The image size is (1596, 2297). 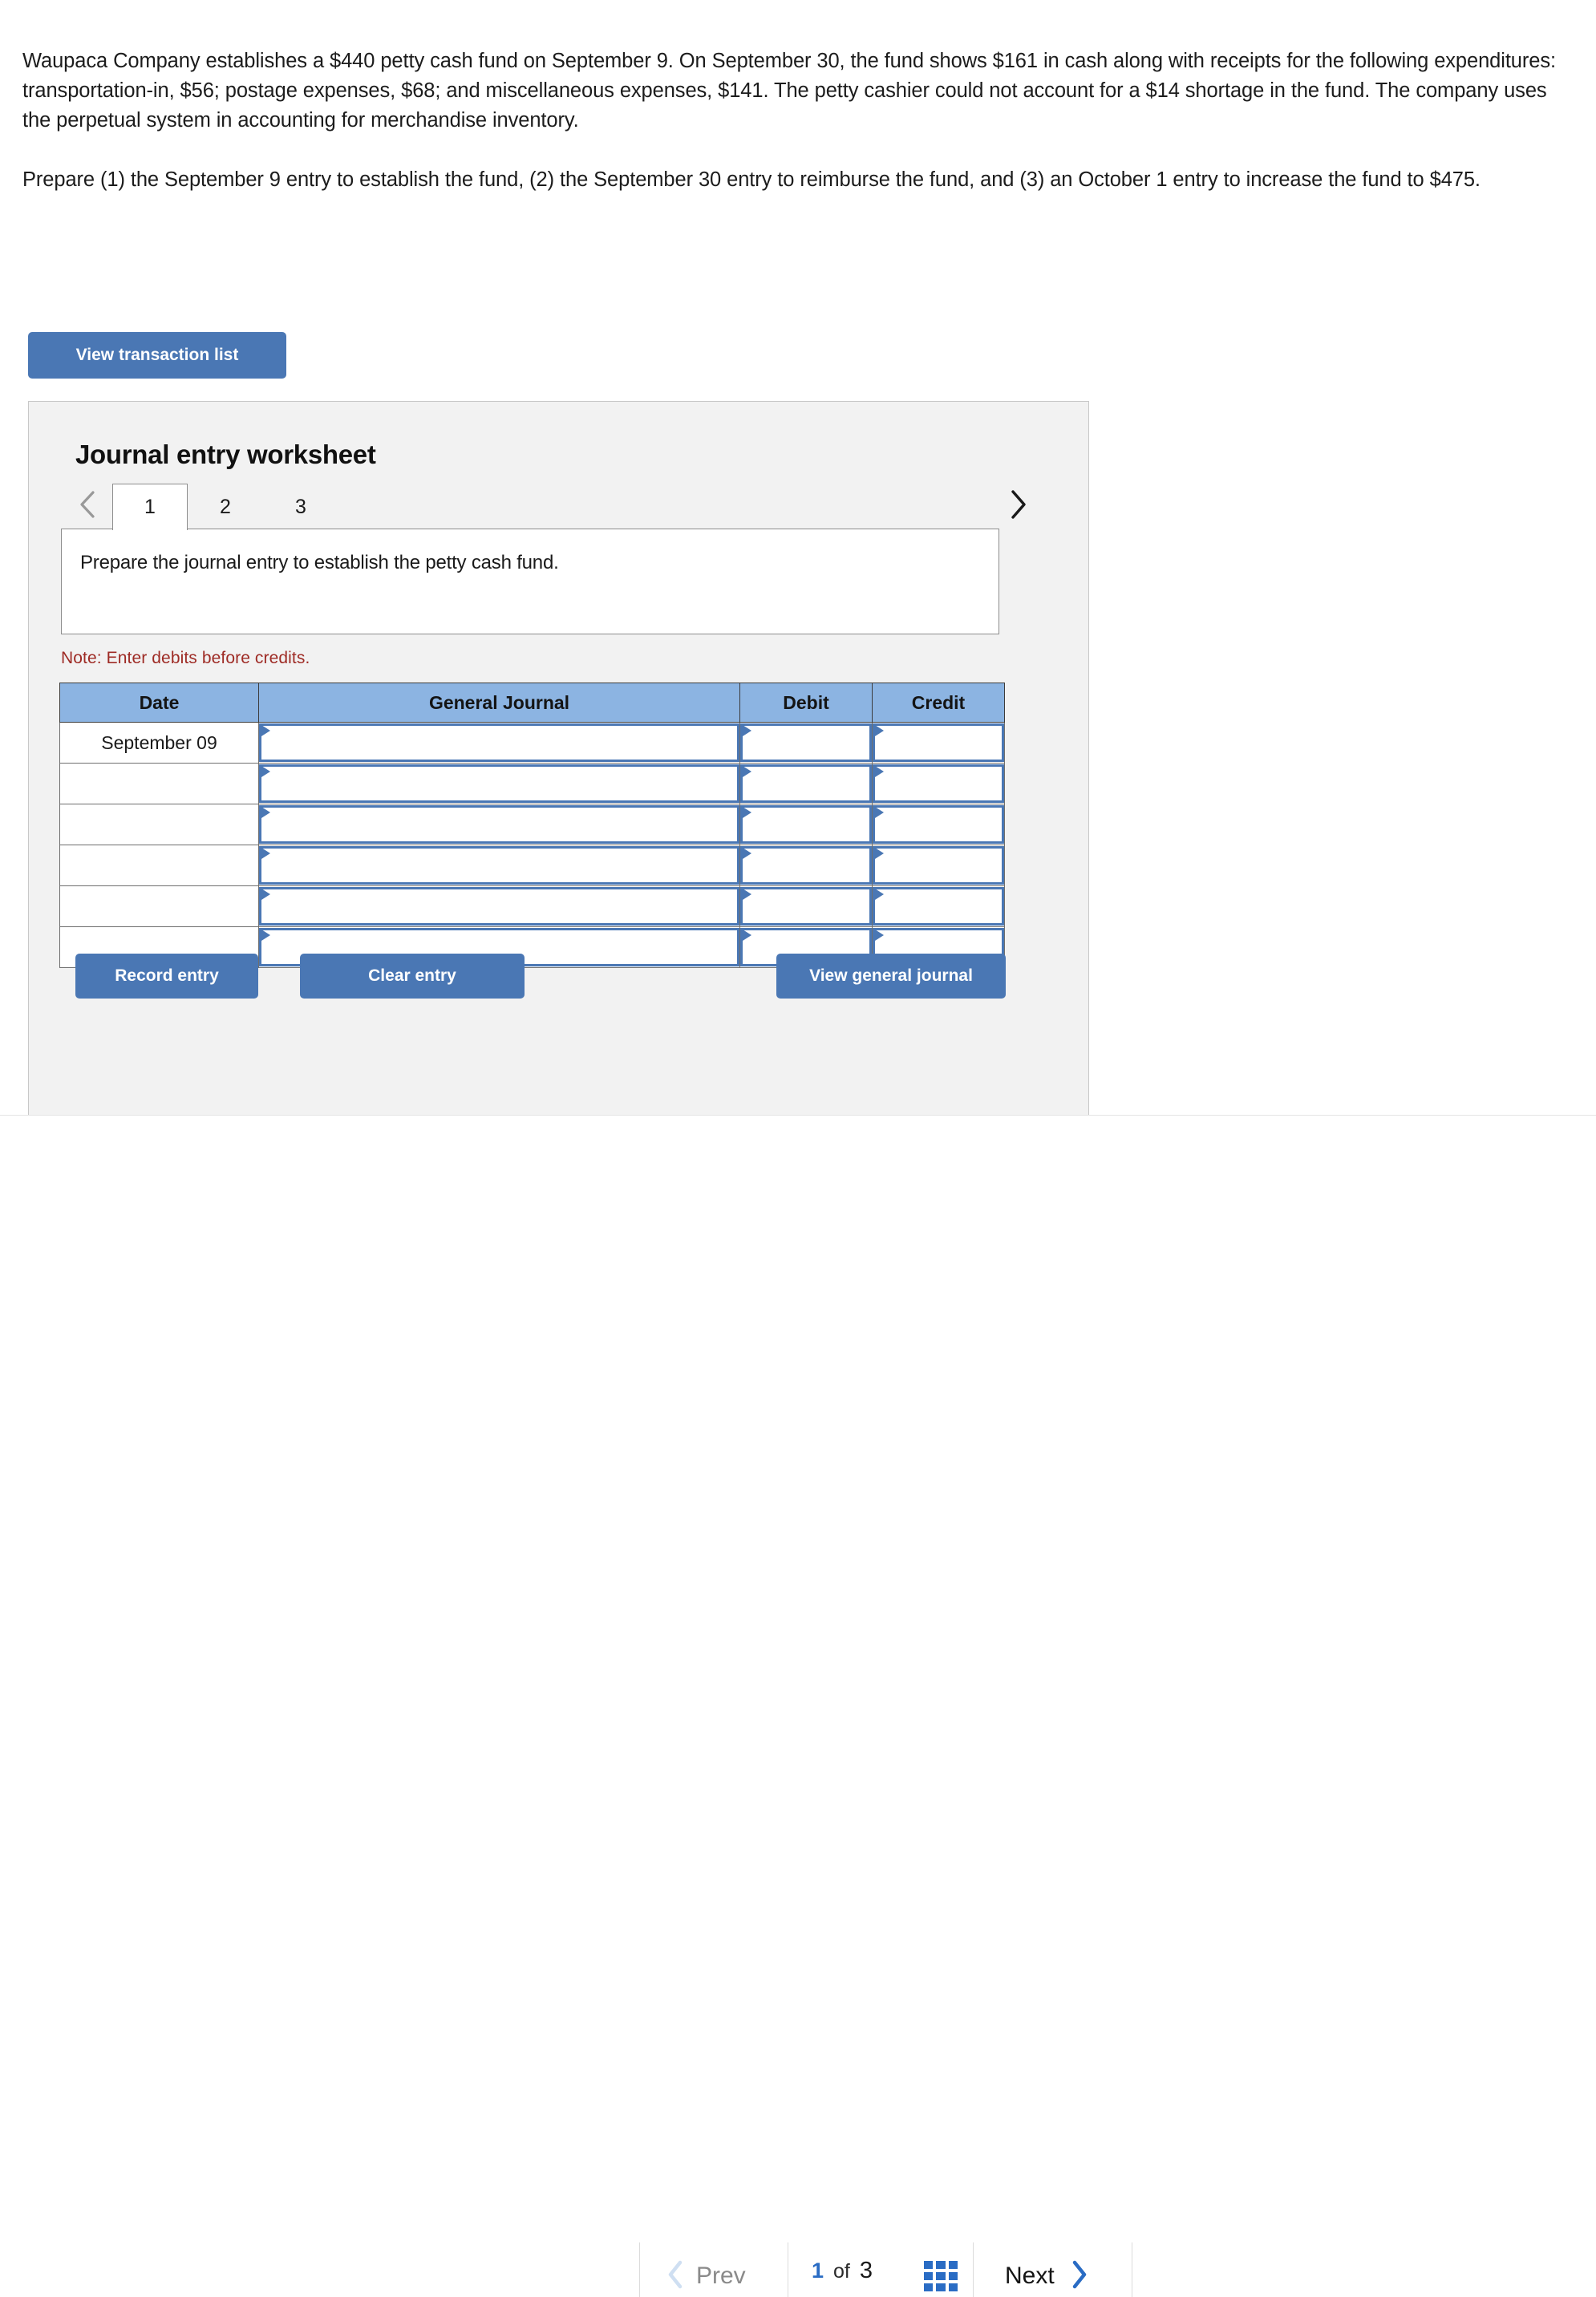 I want to click on prev-button-label: Prev, so click(x=721, y=2276).